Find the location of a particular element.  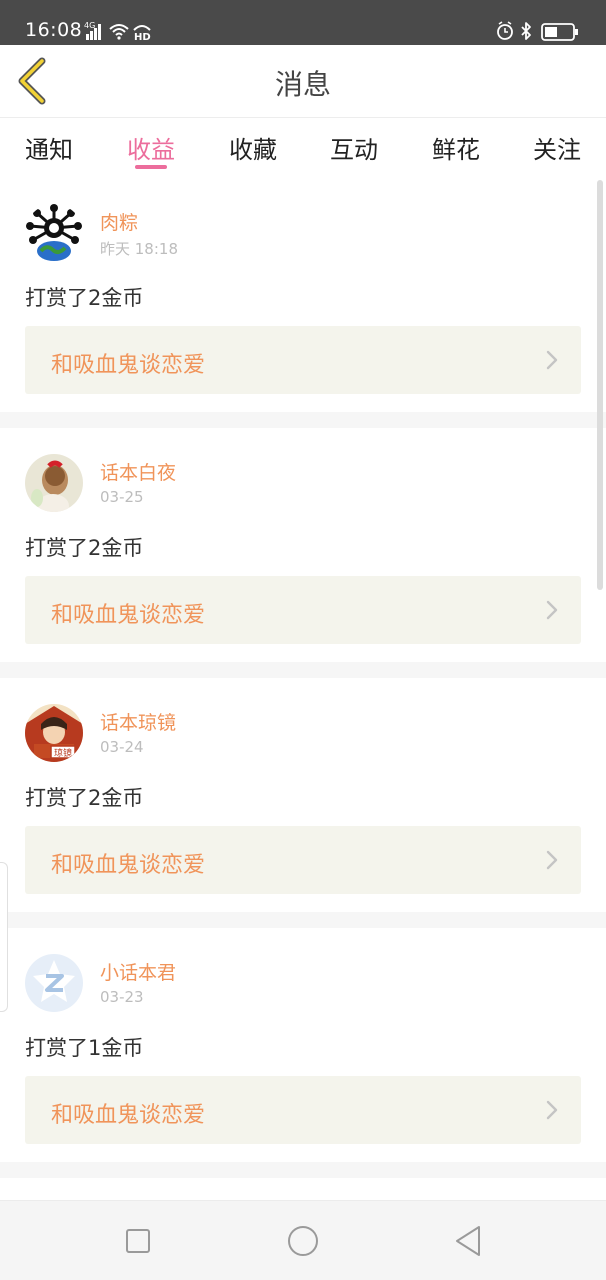

tab-interactions: 互动 is located at coordinates (354, 147).